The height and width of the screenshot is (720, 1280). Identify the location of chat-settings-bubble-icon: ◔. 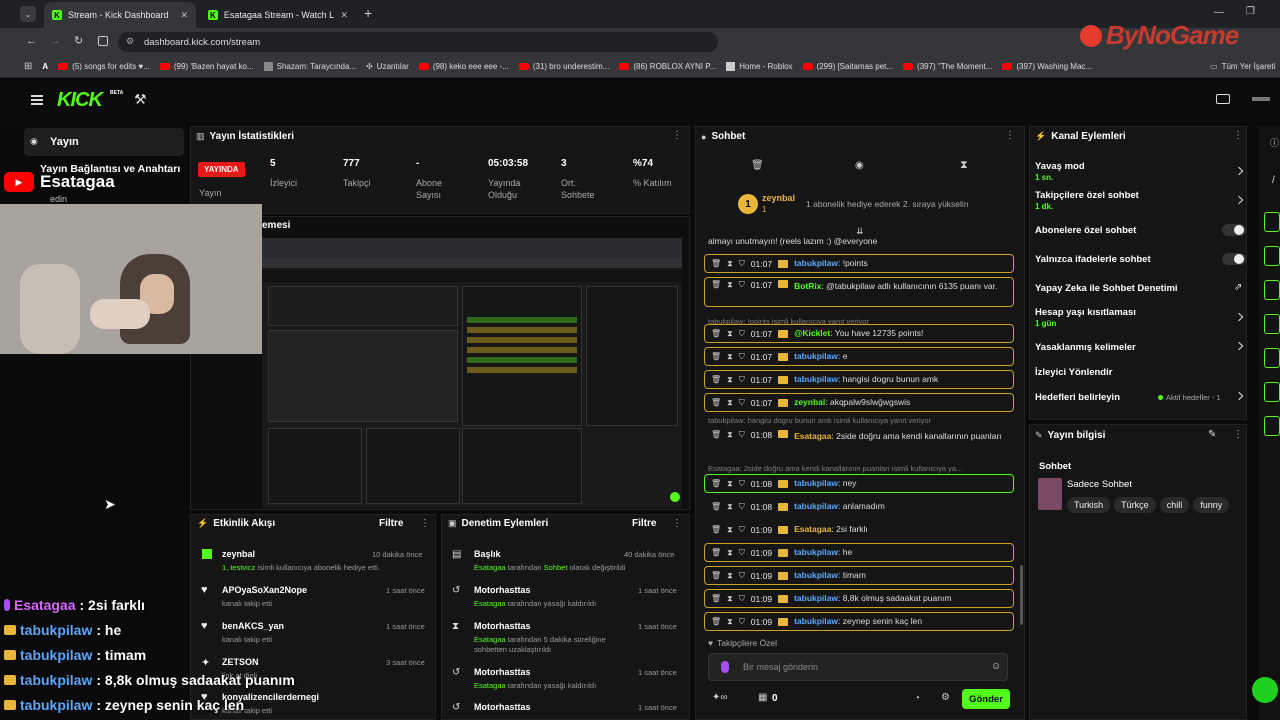
(917, 698).